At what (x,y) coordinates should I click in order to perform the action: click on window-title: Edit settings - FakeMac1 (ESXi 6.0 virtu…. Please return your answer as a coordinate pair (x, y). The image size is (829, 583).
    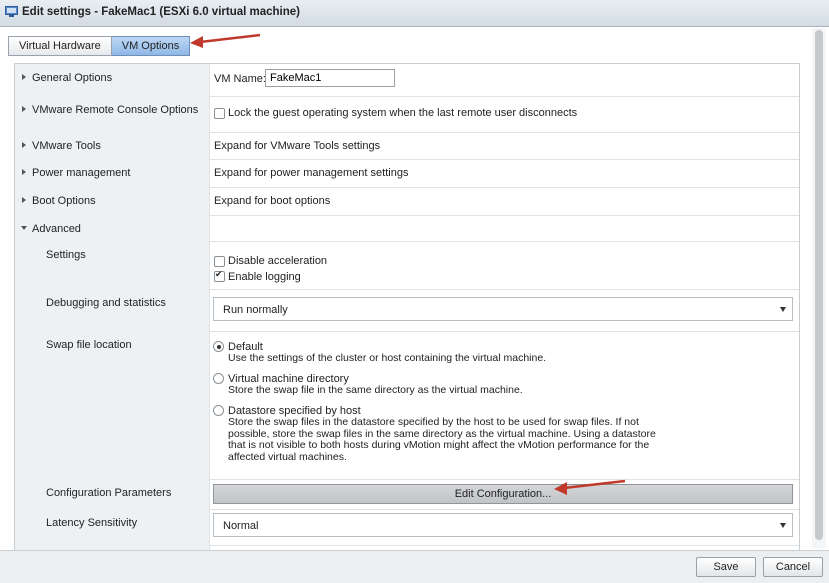
    Looking at the image, I should click on (161, 12).